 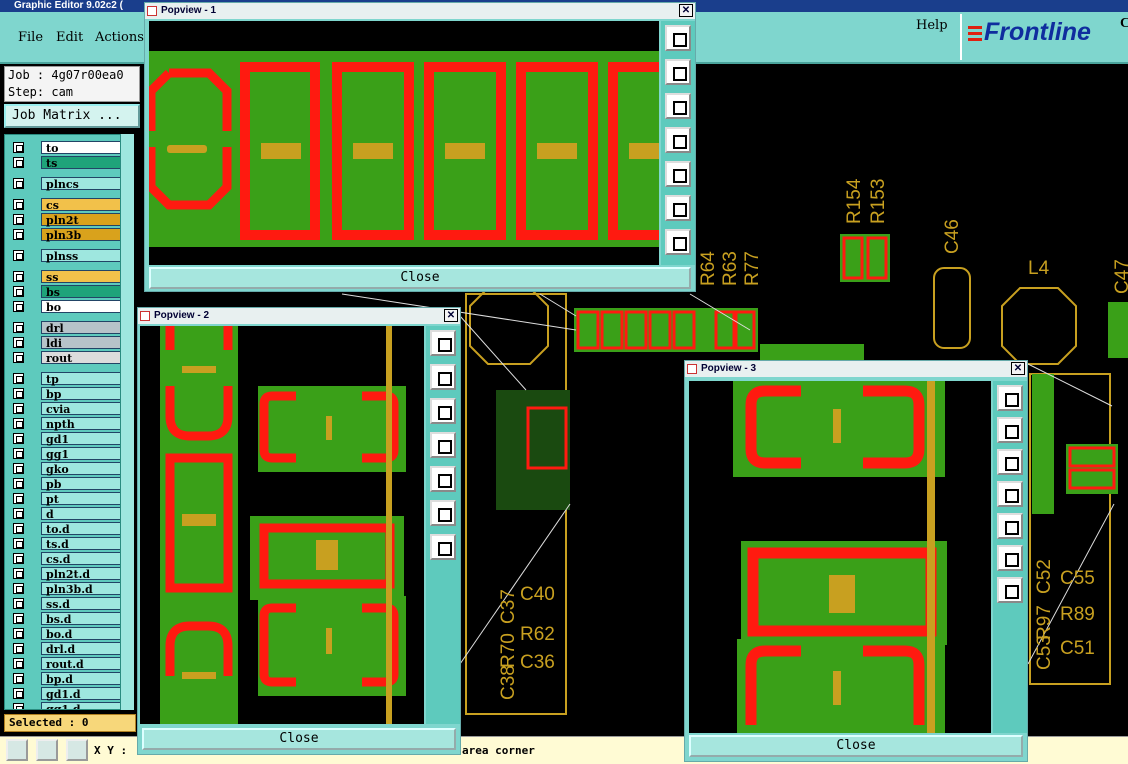 What do you see at coordinates (856, 369) in the screenshot?
I see `popview-3-titlebar: Popview - 3 ✕` at bounding box center [856, 369].